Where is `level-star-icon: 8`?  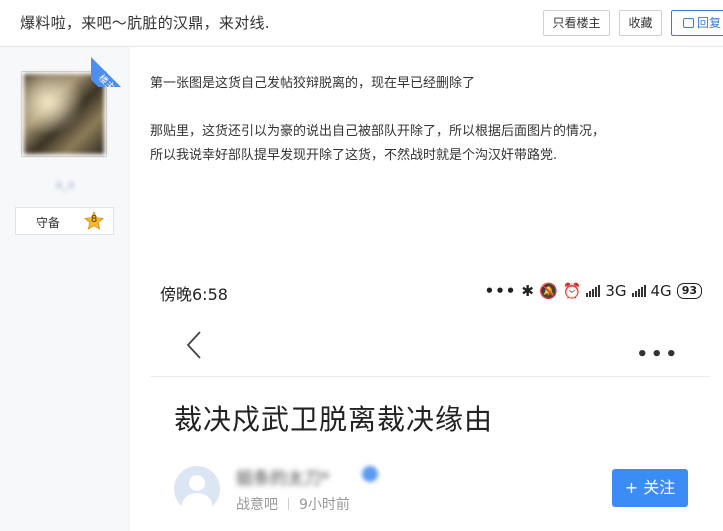 level-star-icon: 8 is located at coordinates (94, 221).